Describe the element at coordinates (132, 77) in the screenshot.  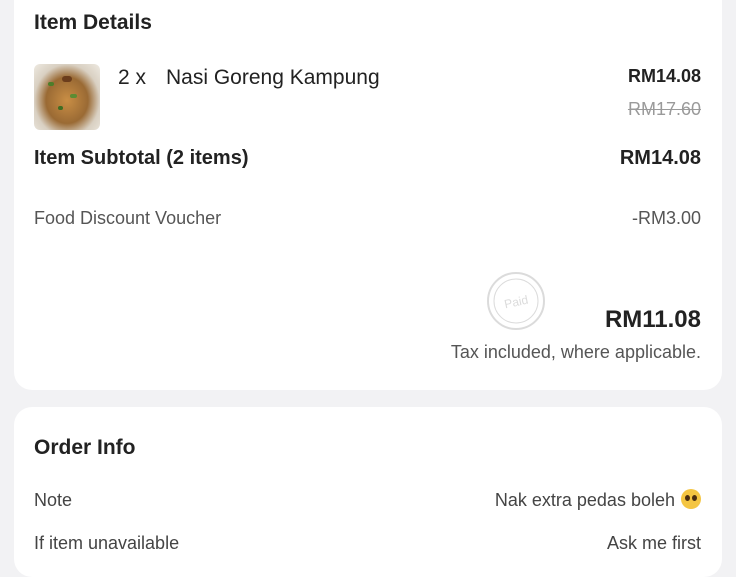
I see `item-quantity: 2 x` at that location.